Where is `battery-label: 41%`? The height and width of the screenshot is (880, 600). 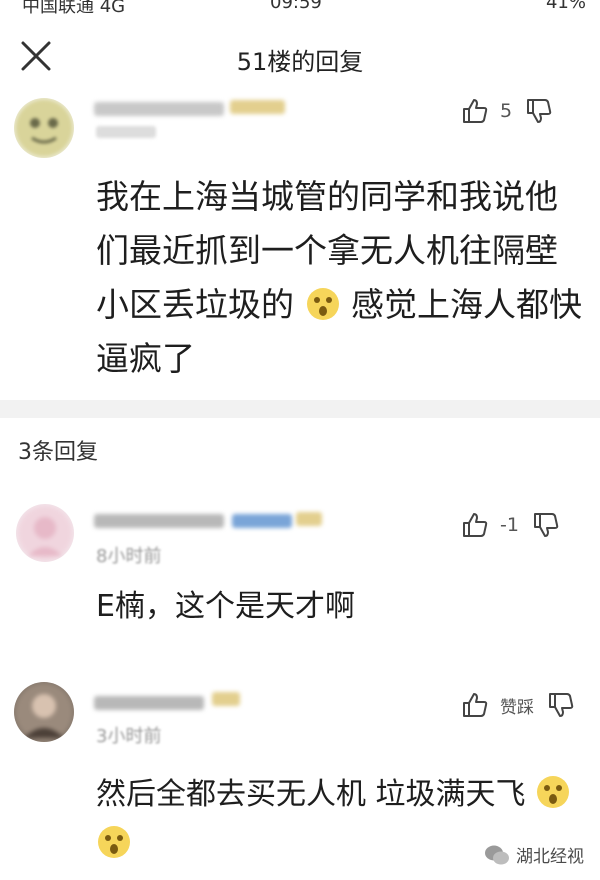
battery-label: 41% is located at coordinates (565, 6).